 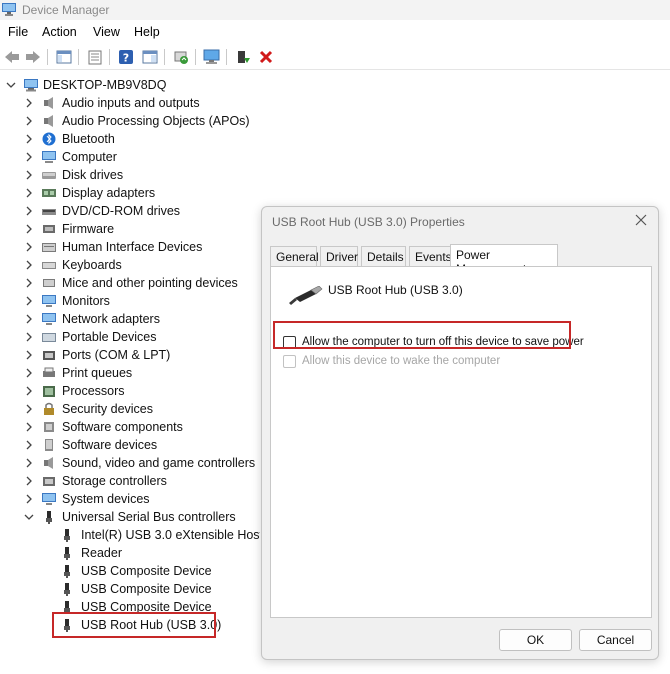 I want to click on tree-category-audio-processing-objects-apos: Audio Processing Objects (APOs), so click(x=130, y=121).